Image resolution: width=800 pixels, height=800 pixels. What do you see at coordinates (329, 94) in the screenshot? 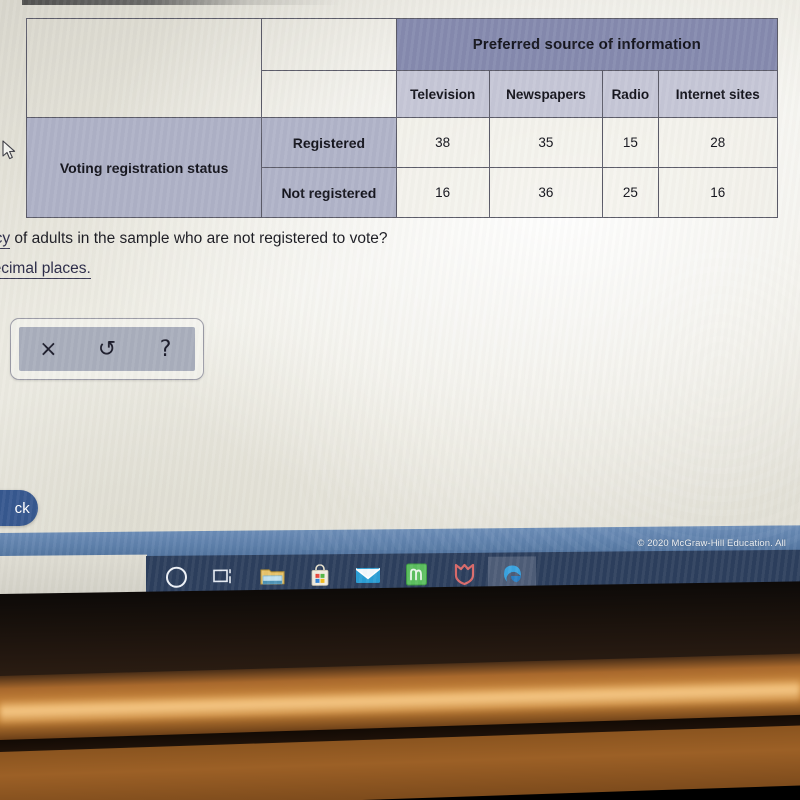
I see `table-blank-cell` at bounding box center [329, 94].